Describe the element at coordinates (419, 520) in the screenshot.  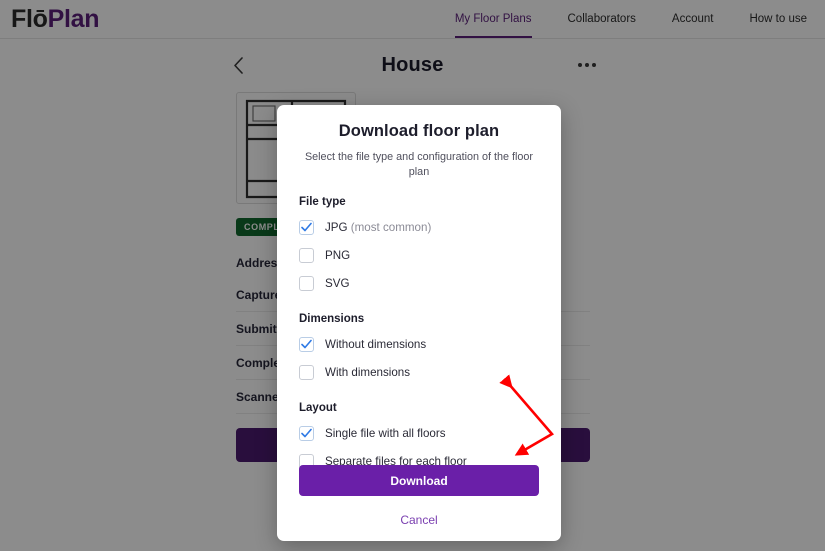
I see `cancel-button: Cancel` at that location.